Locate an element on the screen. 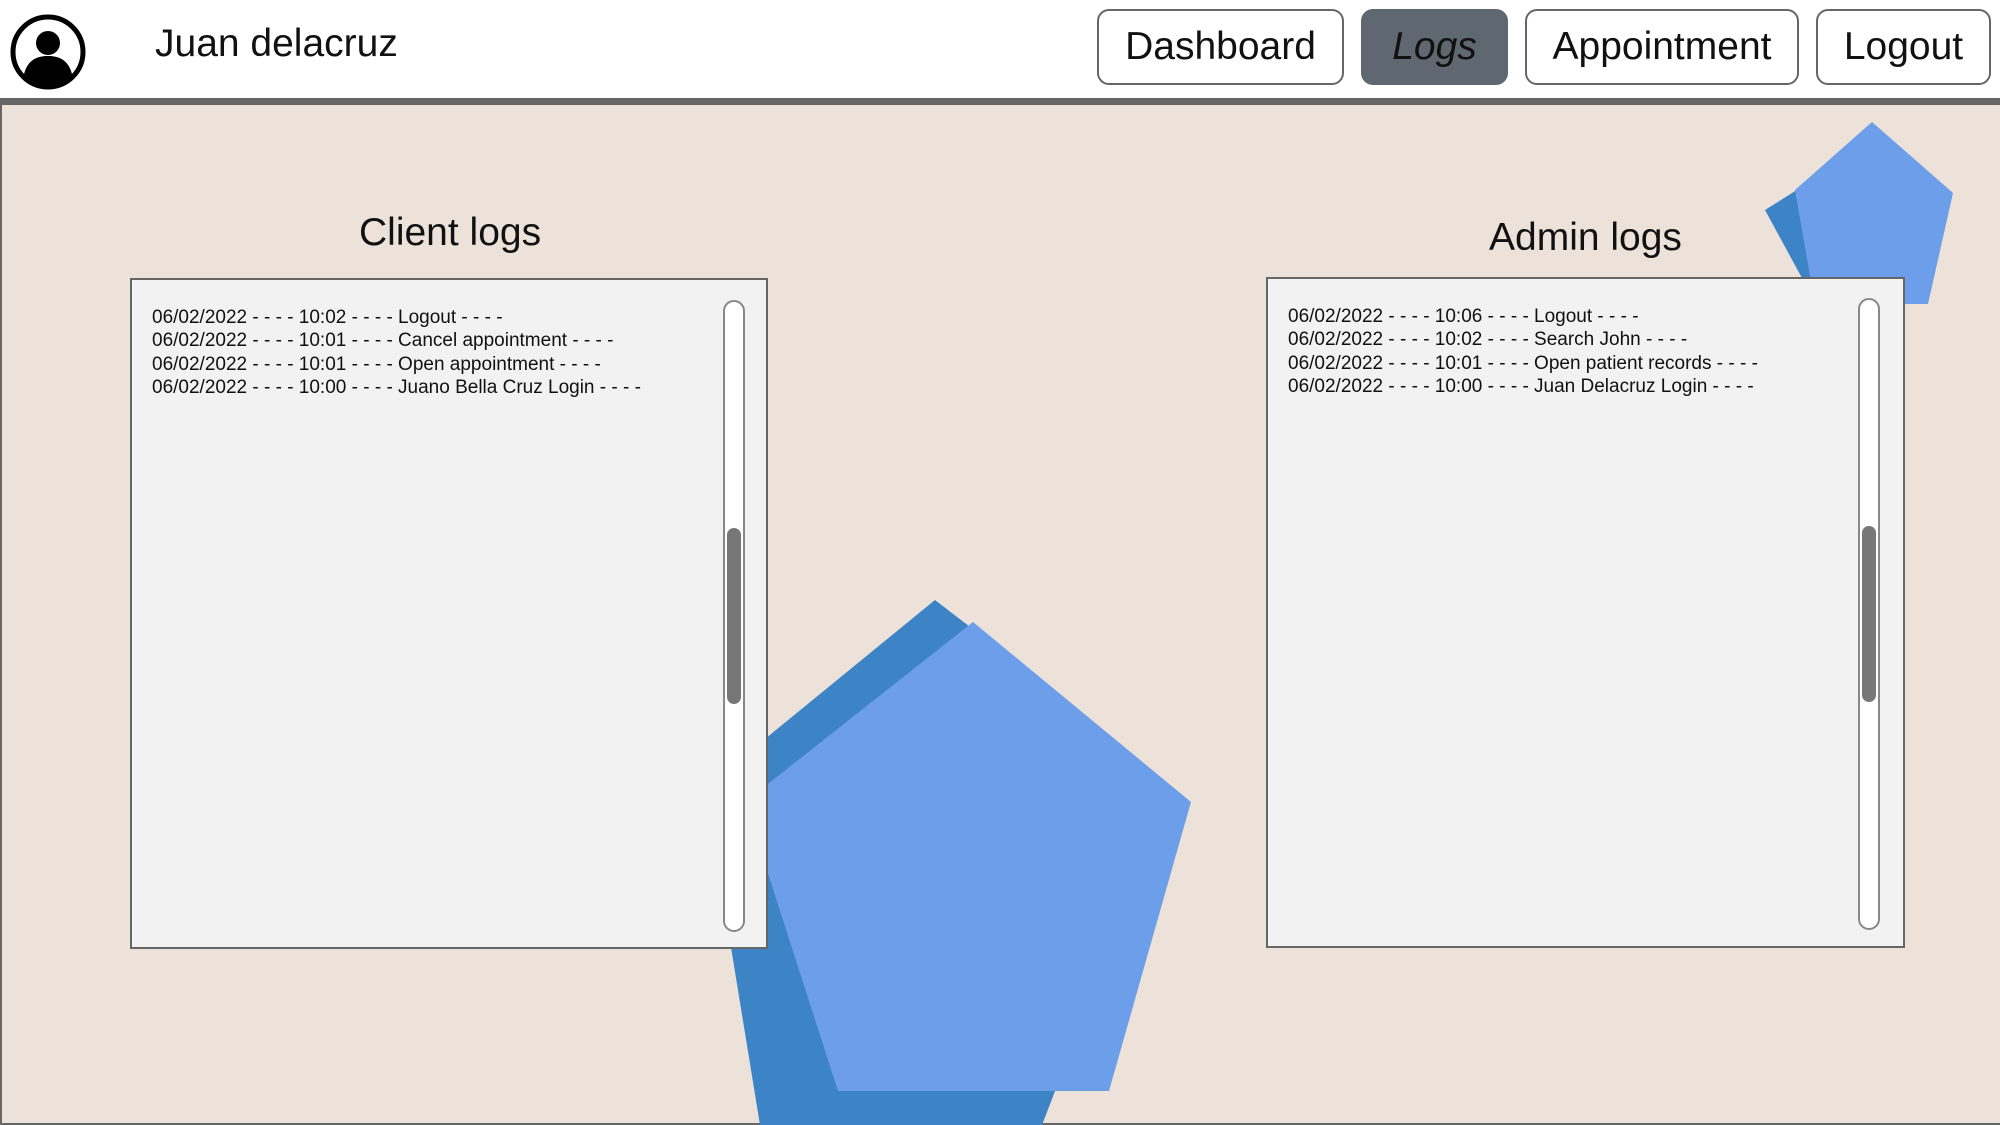 The image size is (2000, 1125). client-logs-scrollbar is located at coordinates (734, 616).